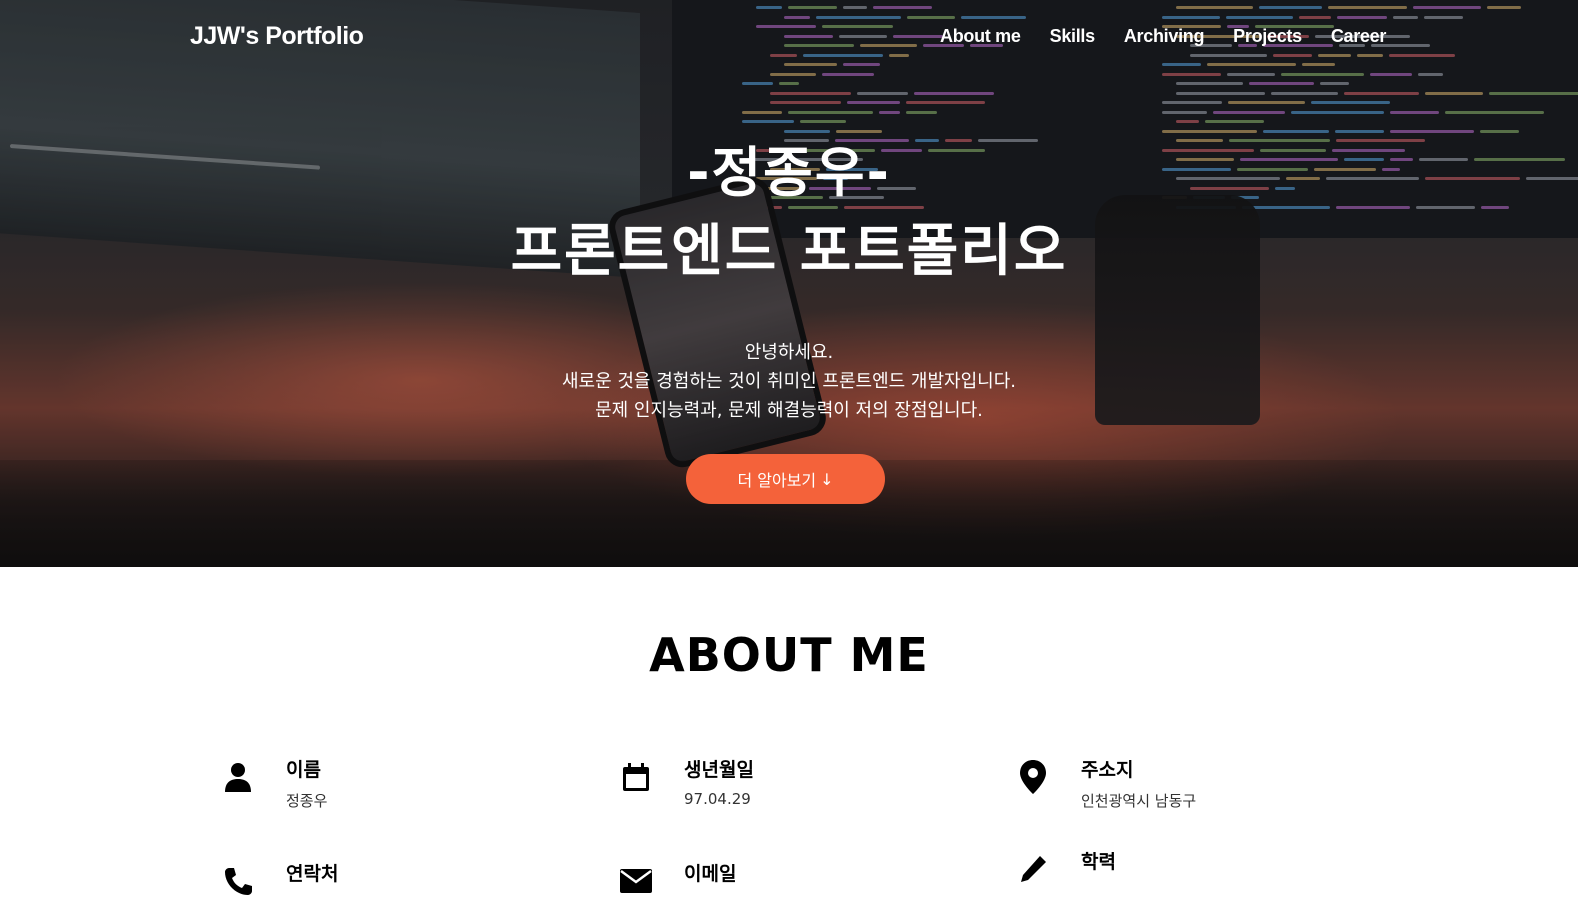  What do you see at coordinates (980, 36) in the screenshot?
I see `nav-link-about-me: About me` at bounding box center [980, 36].